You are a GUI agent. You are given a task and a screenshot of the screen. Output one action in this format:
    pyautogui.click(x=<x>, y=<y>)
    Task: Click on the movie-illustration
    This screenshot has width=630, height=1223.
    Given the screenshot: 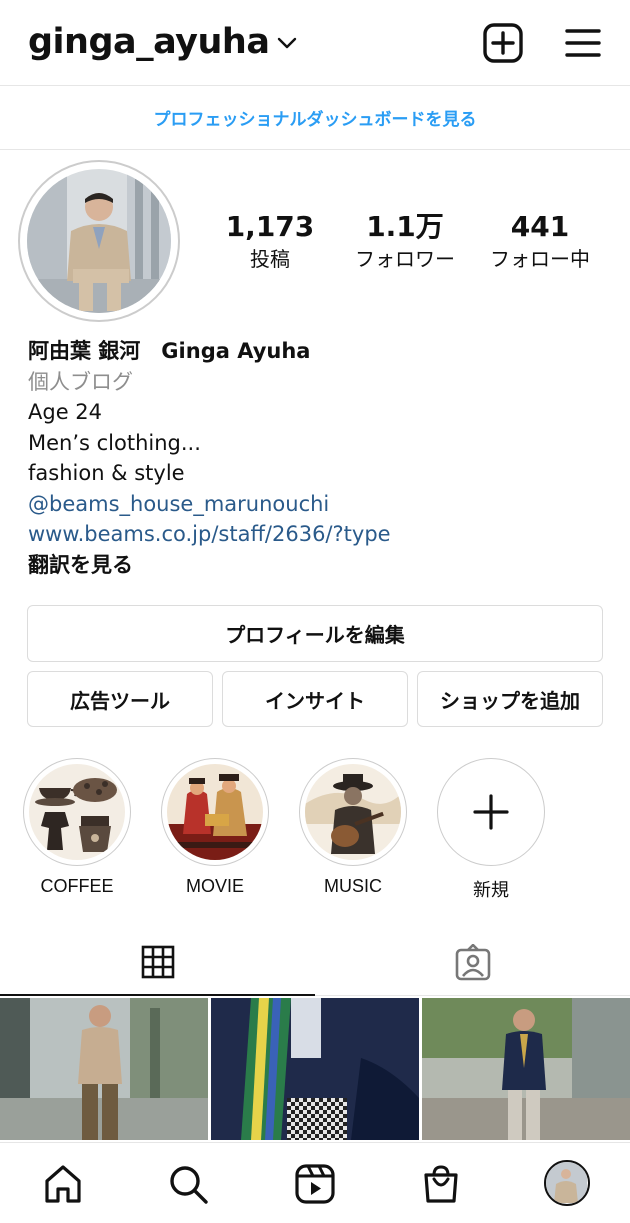 What is the action you would take?
    pyautogui.click(x=215, y=812)
    